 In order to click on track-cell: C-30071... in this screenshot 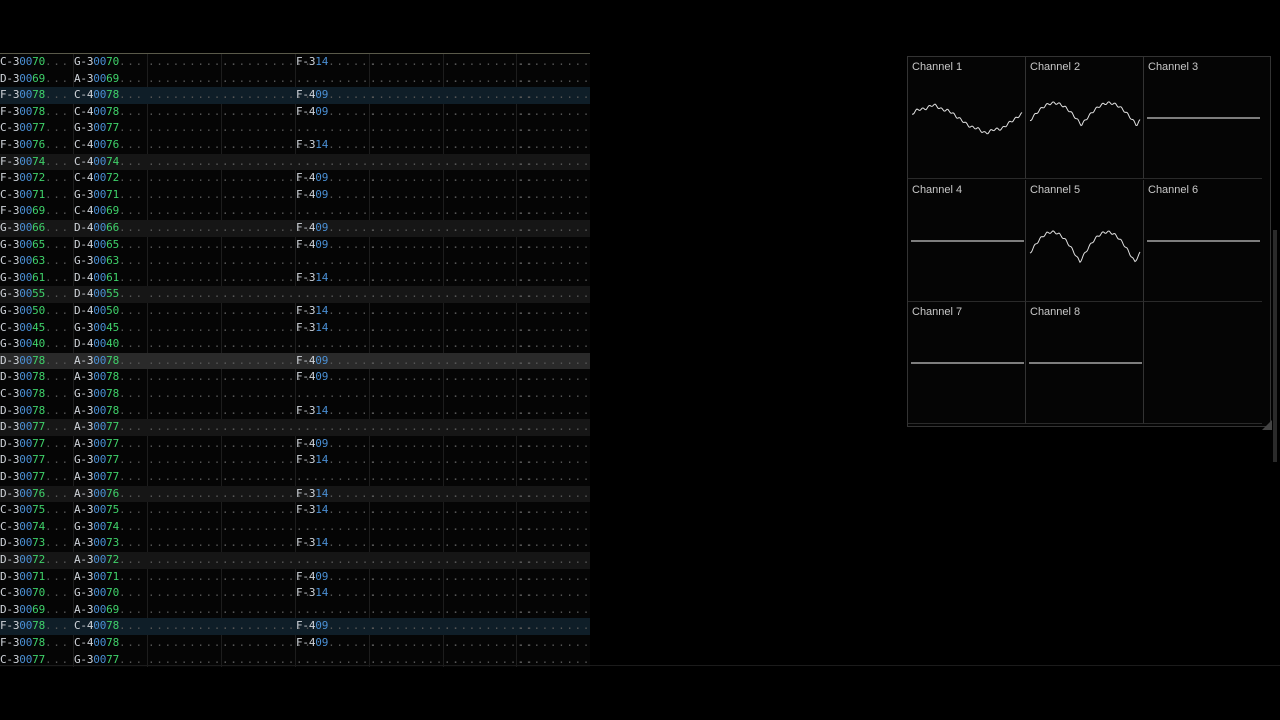, I will do `click(35, 195)`.